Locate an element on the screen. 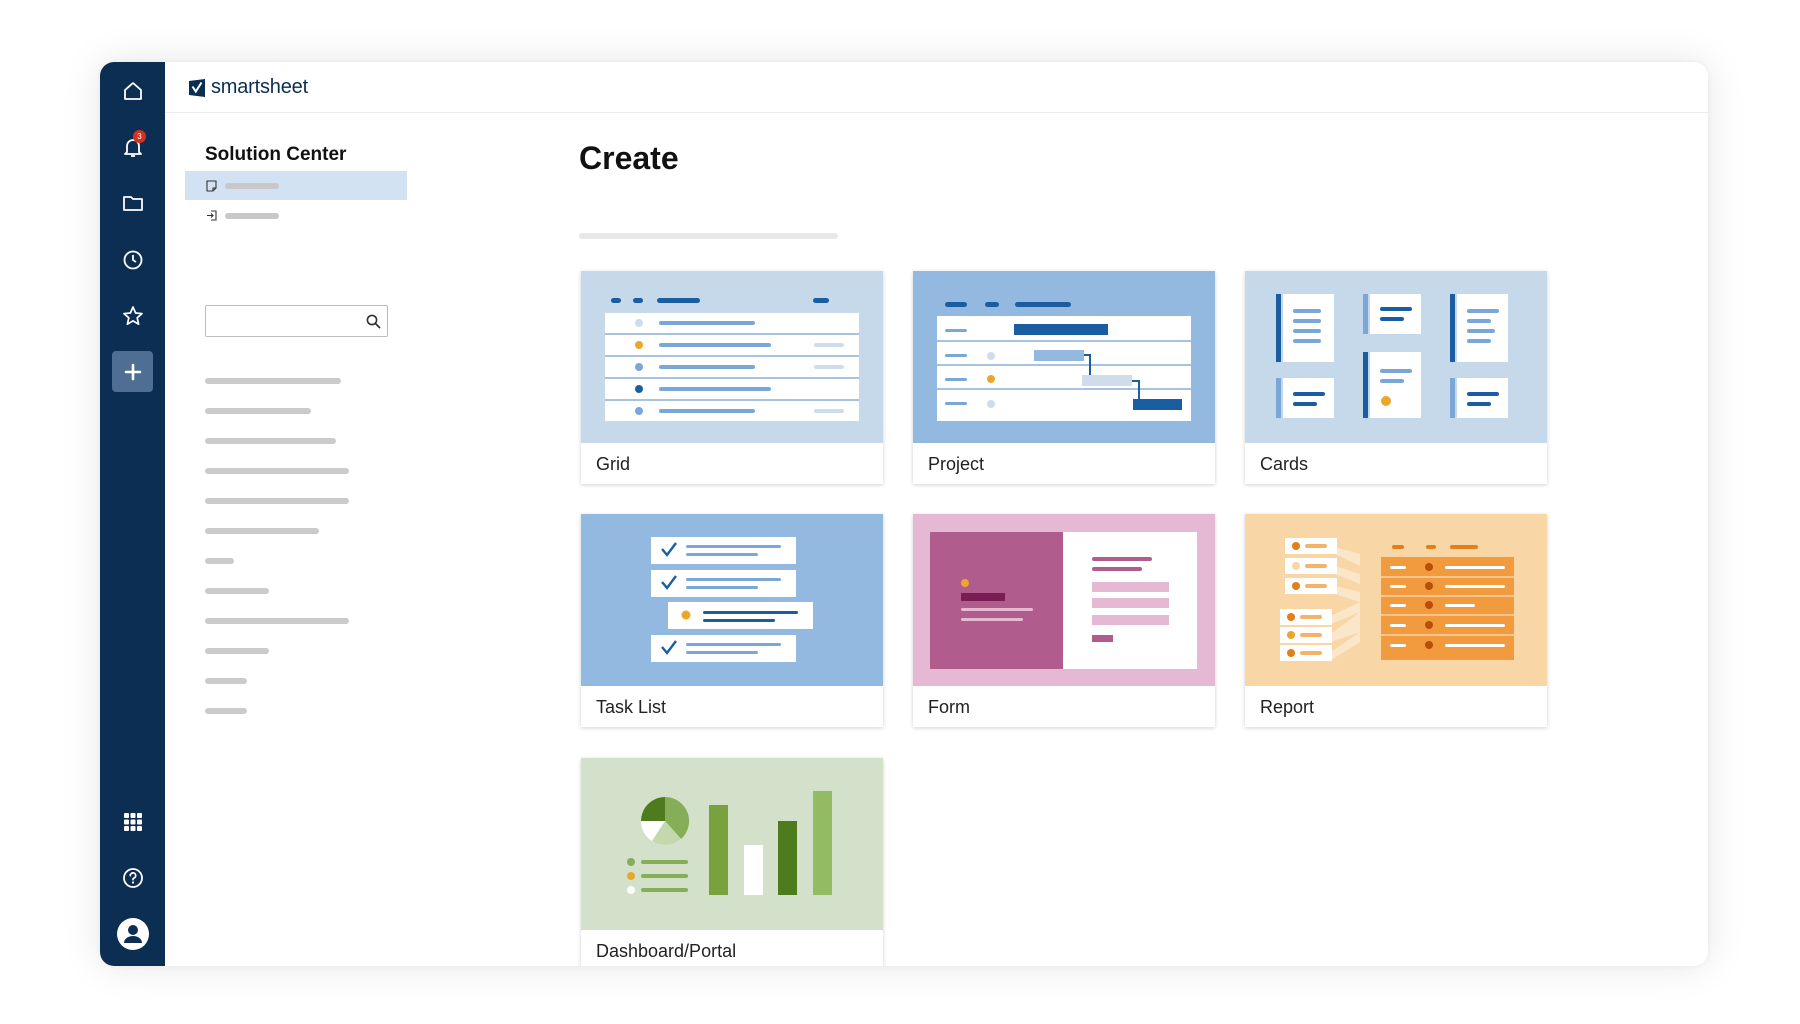  grid-illustration is located at coordinates (732, 357).